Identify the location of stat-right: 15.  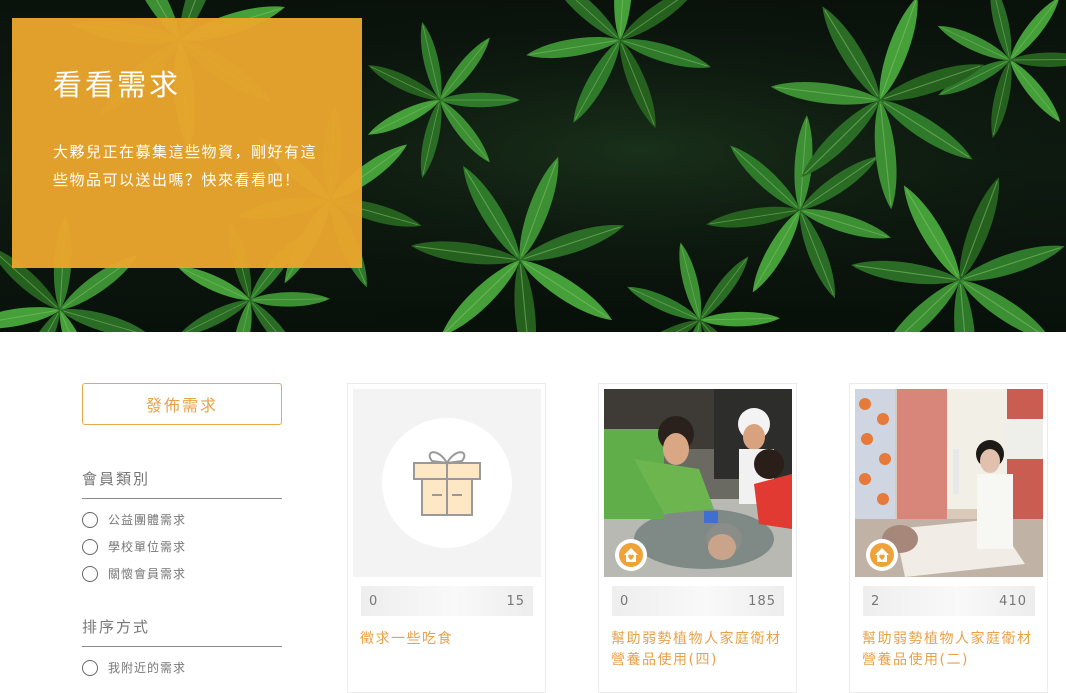
(515, 601).